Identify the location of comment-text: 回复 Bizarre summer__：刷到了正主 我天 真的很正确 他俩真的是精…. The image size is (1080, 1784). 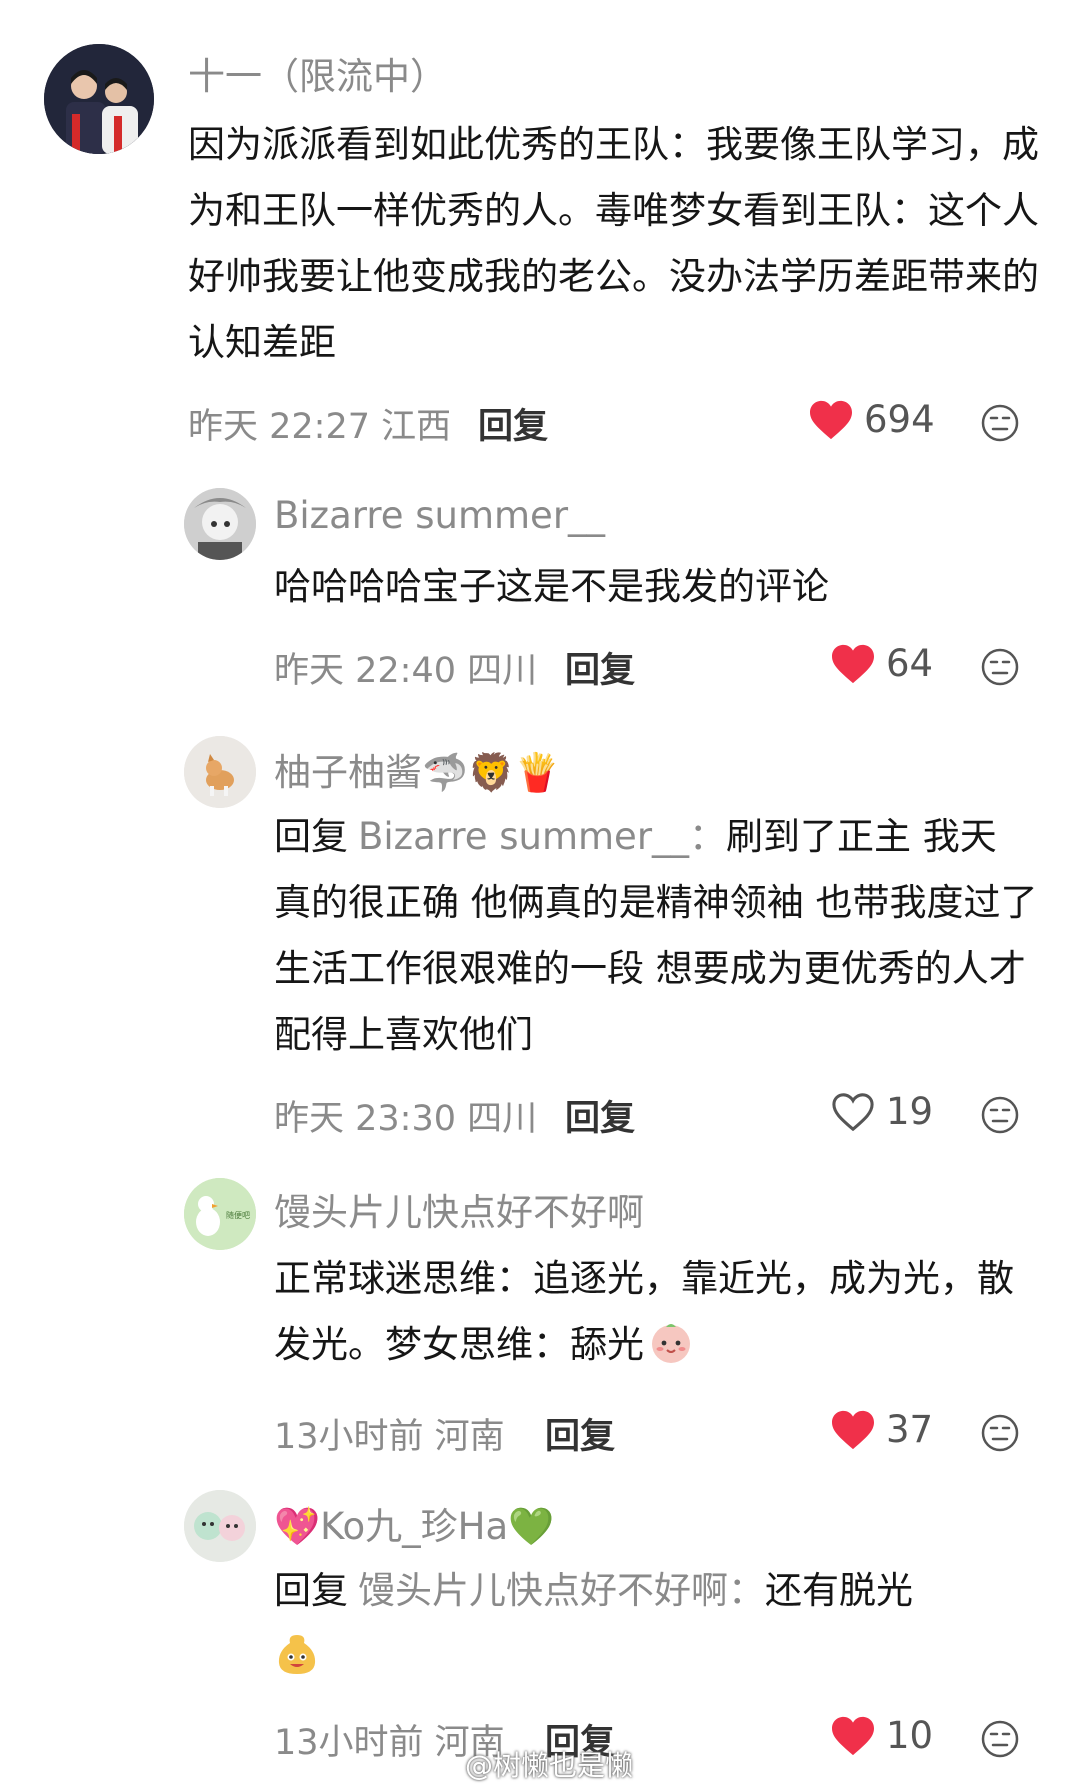
(659, 936).